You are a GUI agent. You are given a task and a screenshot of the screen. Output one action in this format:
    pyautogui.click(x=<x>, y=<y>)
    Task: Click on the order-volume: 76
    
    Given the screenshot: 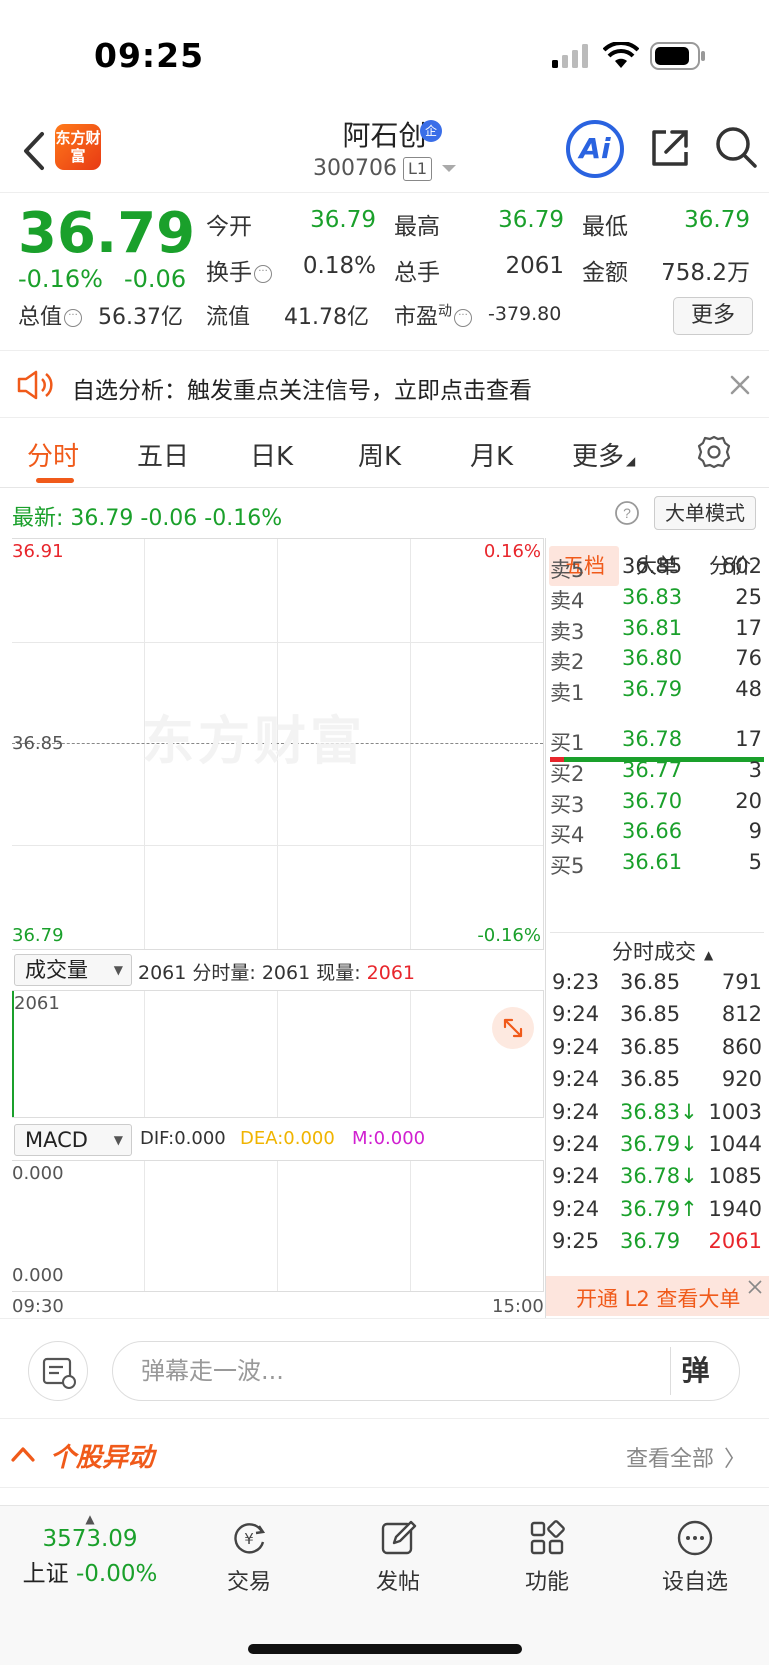 What is the action you would take?
    pyautogui.click(x=748, y=658)
    